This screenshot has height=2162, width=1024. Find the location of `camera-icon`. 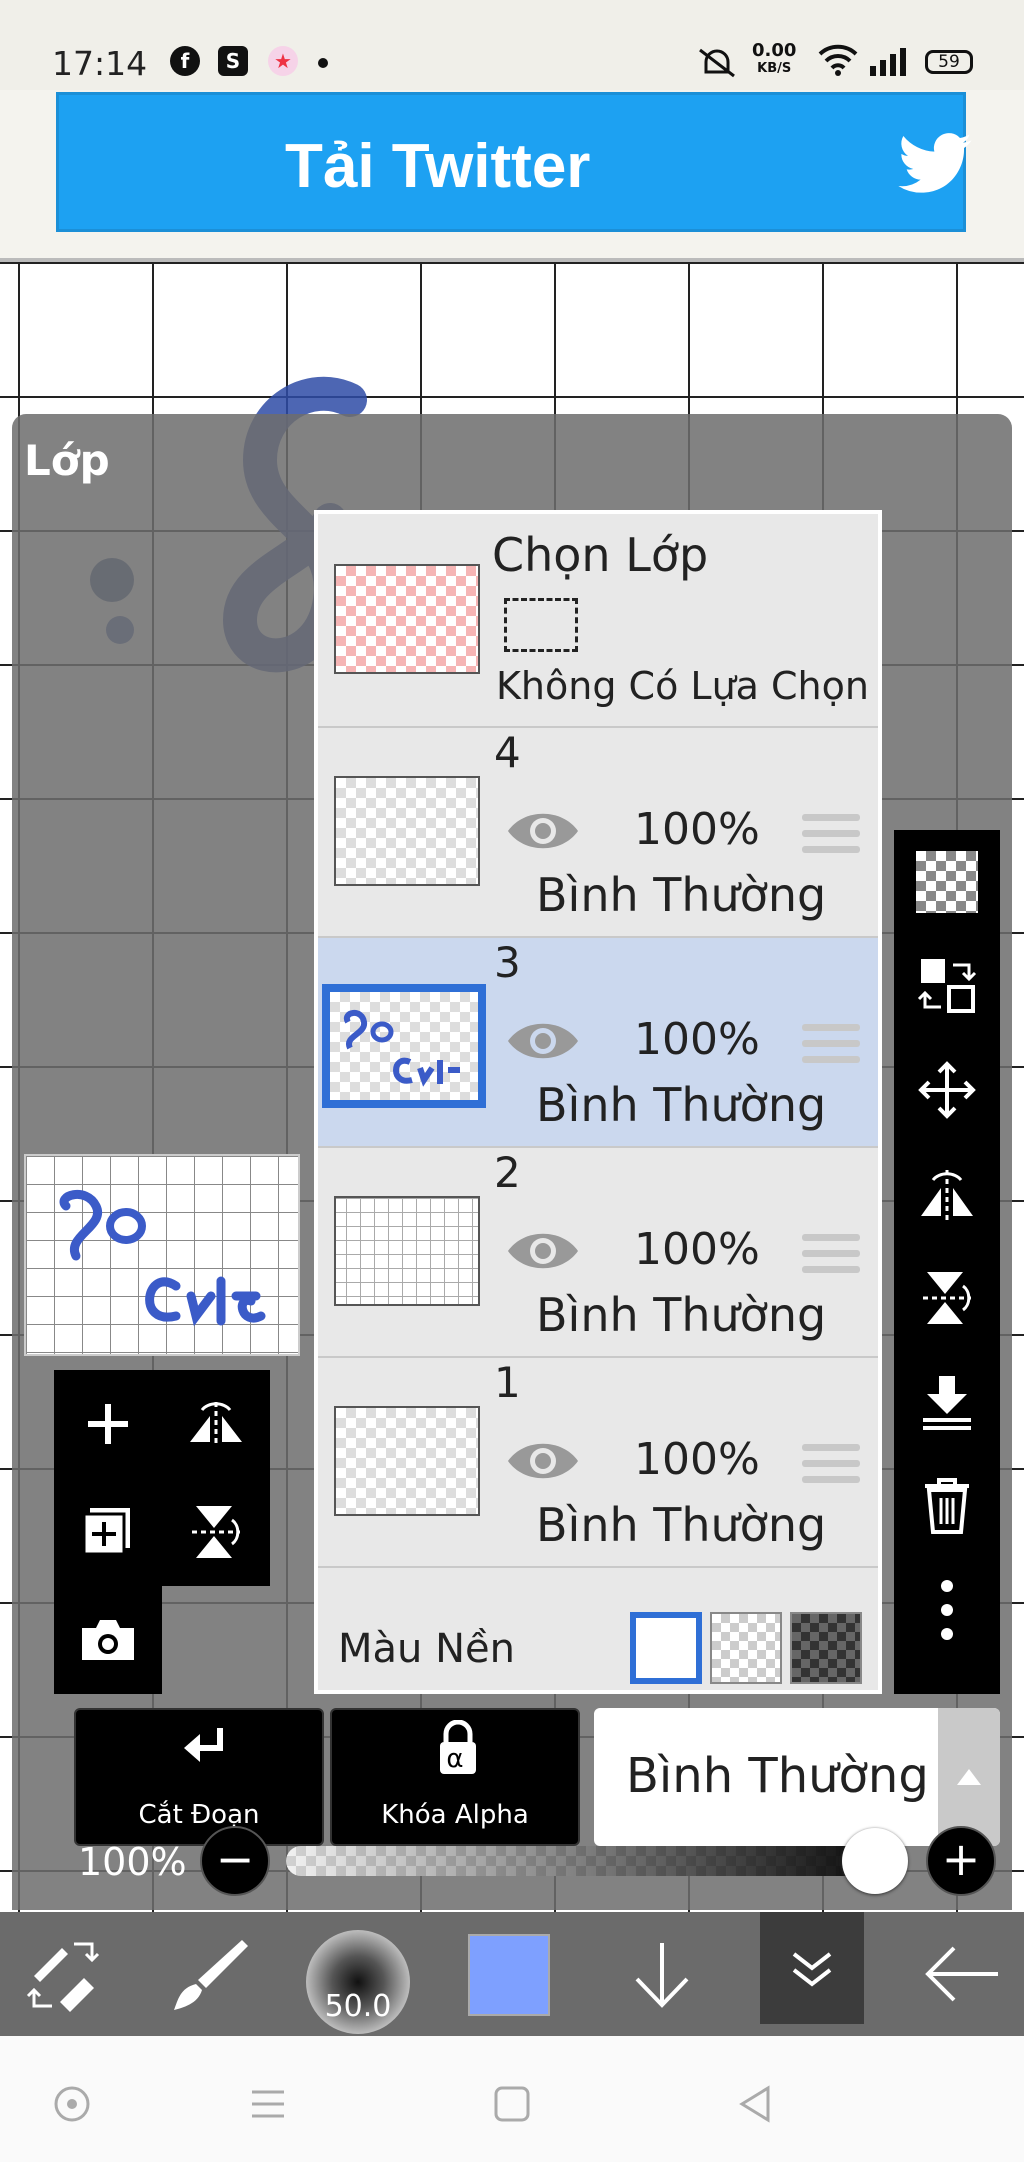

camera-icon is located at coordinates (108, 1640).